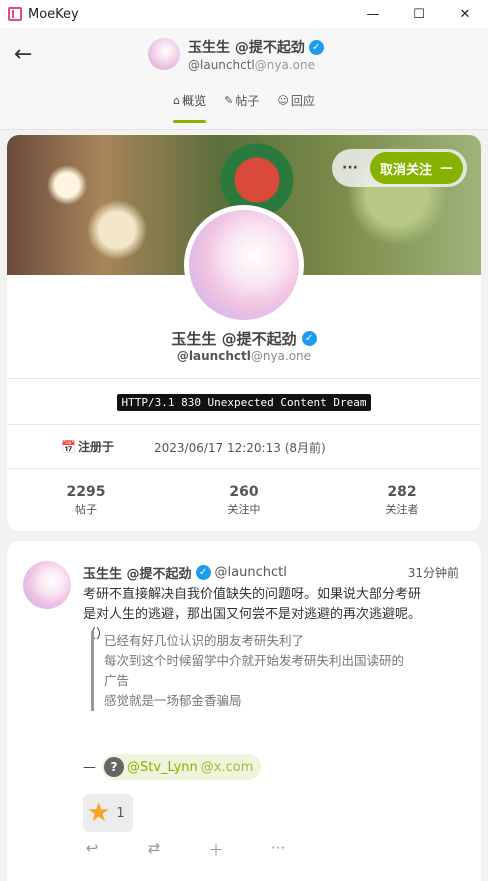 This screenshot has width=488, height=881. Describe the element at coordinates (120, 813) in the screenshot. I see `reaction-count: 1` at that location.